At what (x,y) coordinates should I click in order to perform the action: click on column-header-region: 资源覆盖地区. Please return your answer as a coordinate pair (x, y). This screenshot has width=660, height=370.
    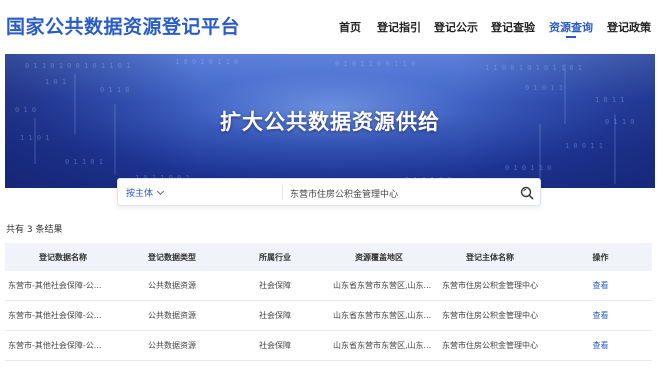
    Looking at the image, I should click on (379, 257).